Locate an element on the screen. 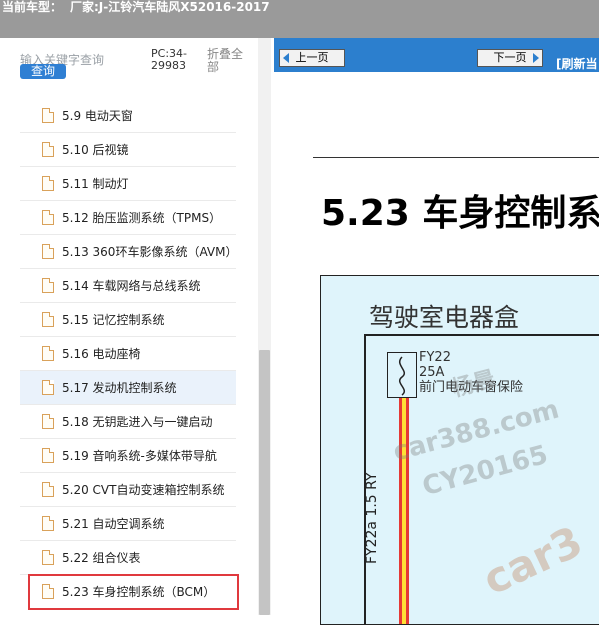  diagram-title: 驾驶室电器盒 is located at coordinates (444, 317).